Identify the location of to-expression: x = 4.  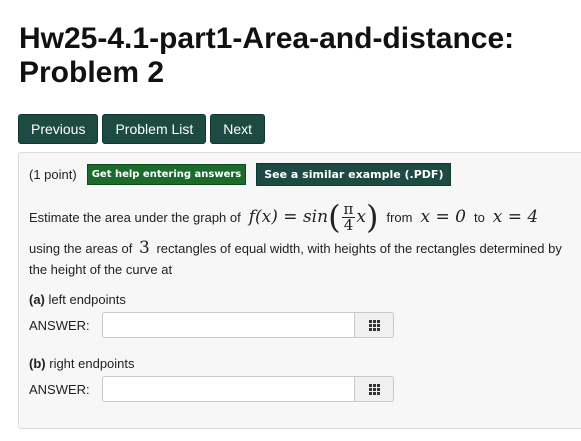
(515, 217).